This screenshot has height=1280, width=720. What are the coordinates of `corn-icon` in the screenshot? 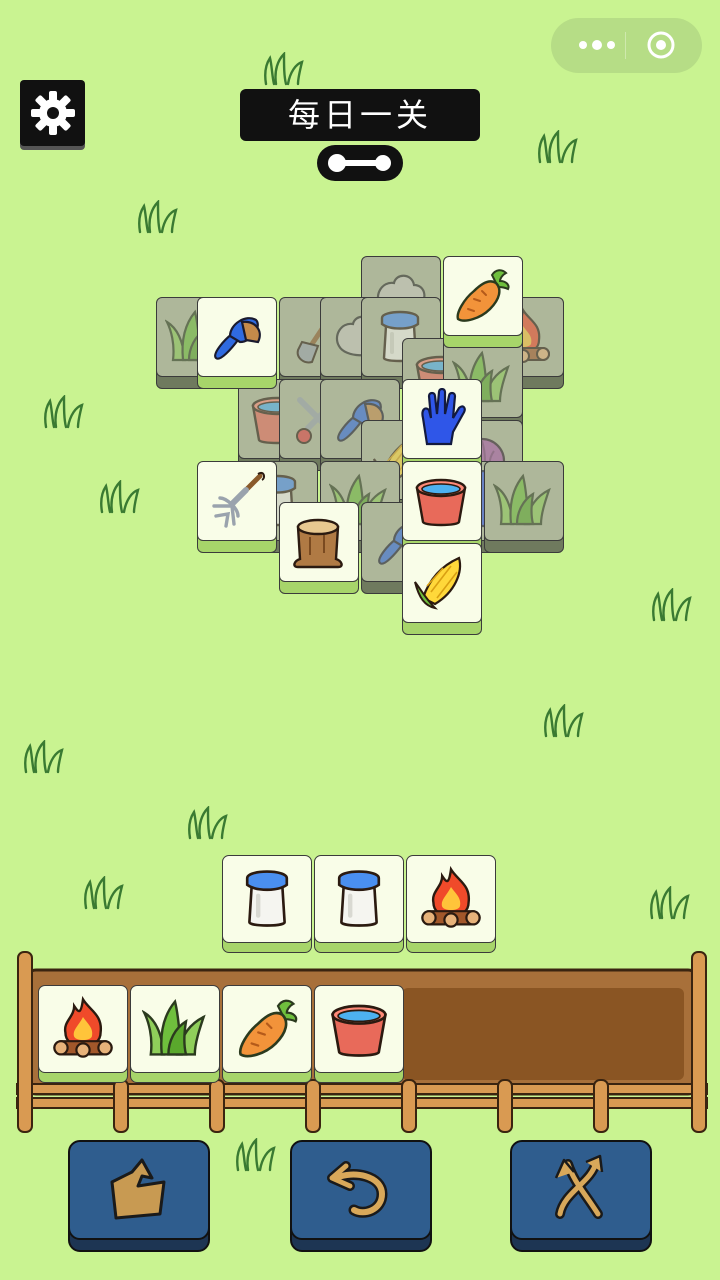 It's located at (441, 582).